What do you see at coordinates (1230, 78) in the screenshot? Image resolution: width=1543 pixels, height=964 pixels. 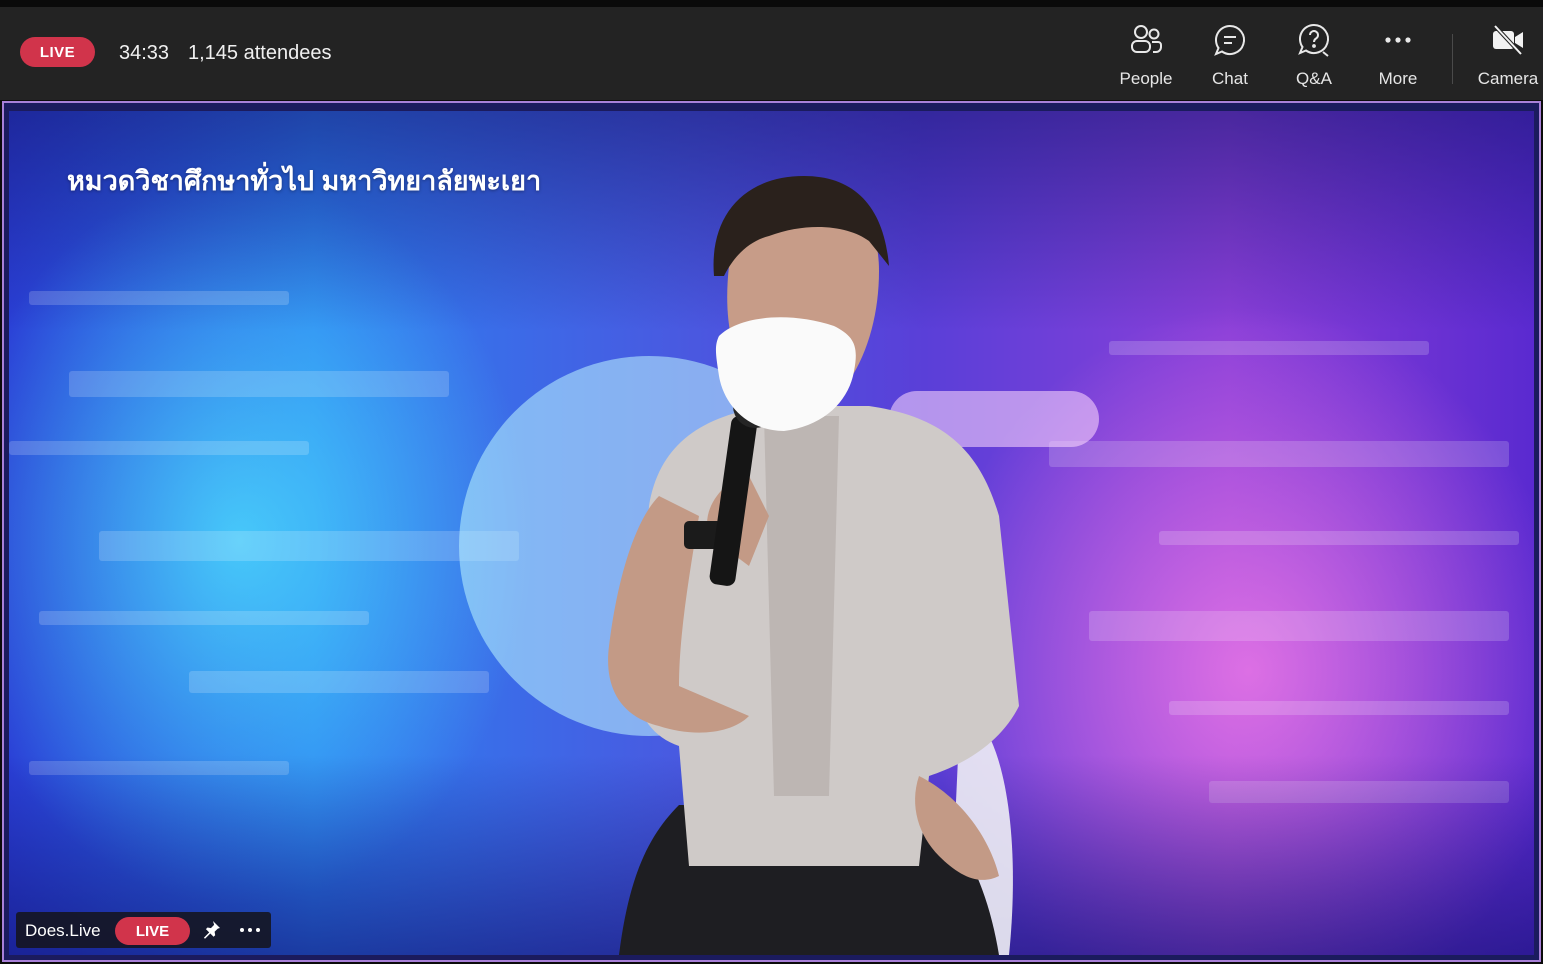 I see `chat-label: Chat` at bounding box center [1230, 78].